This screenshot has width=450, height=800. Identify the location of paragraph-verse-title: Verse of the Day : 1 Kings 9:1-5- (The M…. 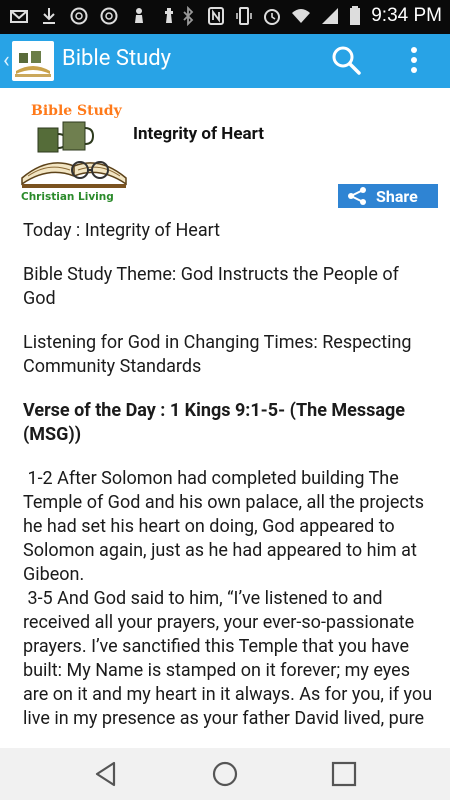
(214, 422).